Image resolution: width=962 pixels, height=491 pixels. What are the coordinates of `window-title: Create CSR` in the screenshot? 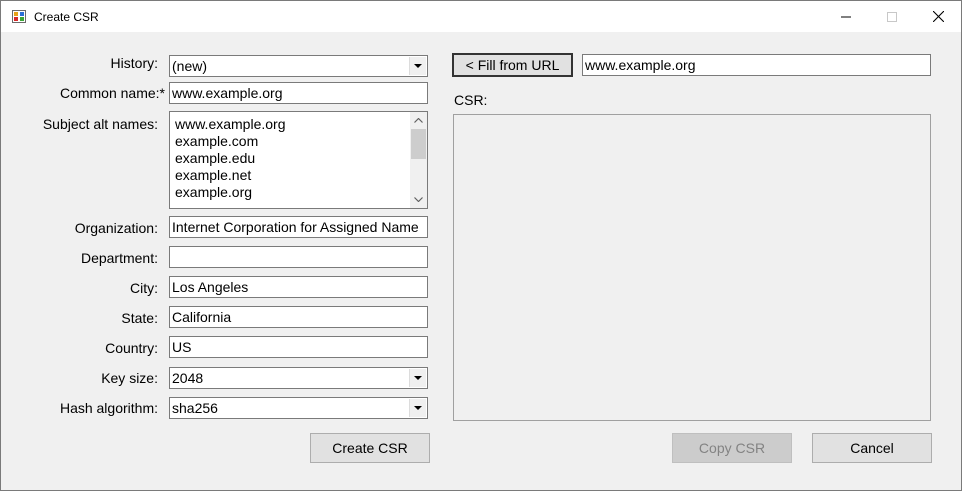 It's located at (66, 17).